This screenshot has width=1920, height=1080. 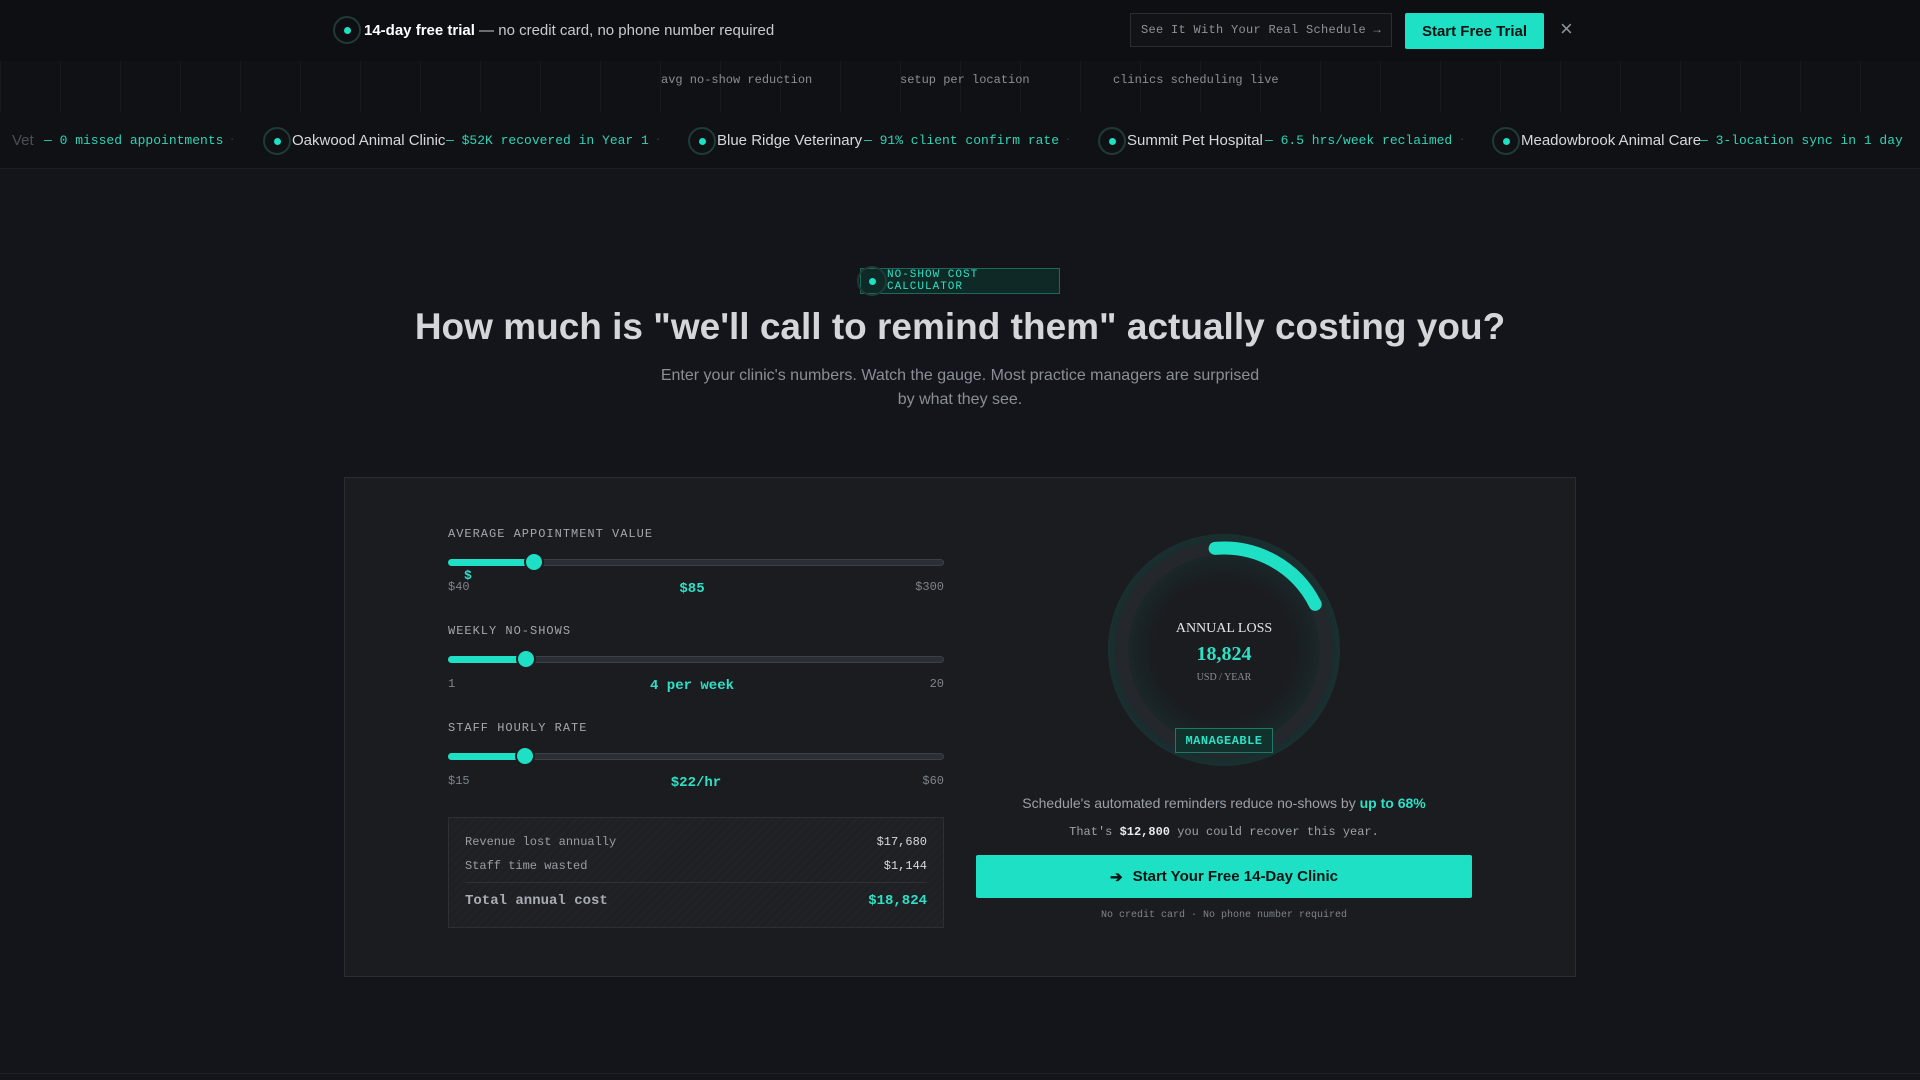 I want to click on start-free-trial-button: Start Free Trial, so click(x=1474, y=31).